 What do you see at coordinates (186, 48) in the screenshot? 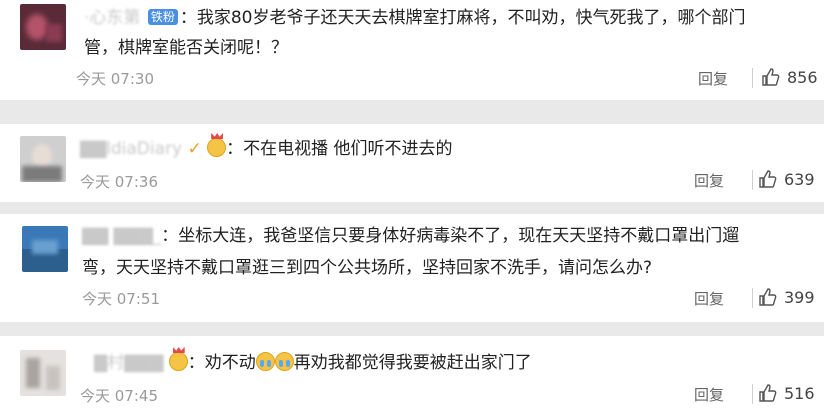
I see `comment-line-2: 管，棋牌室能否关闭呢！？` at bounding box center [186, 48].